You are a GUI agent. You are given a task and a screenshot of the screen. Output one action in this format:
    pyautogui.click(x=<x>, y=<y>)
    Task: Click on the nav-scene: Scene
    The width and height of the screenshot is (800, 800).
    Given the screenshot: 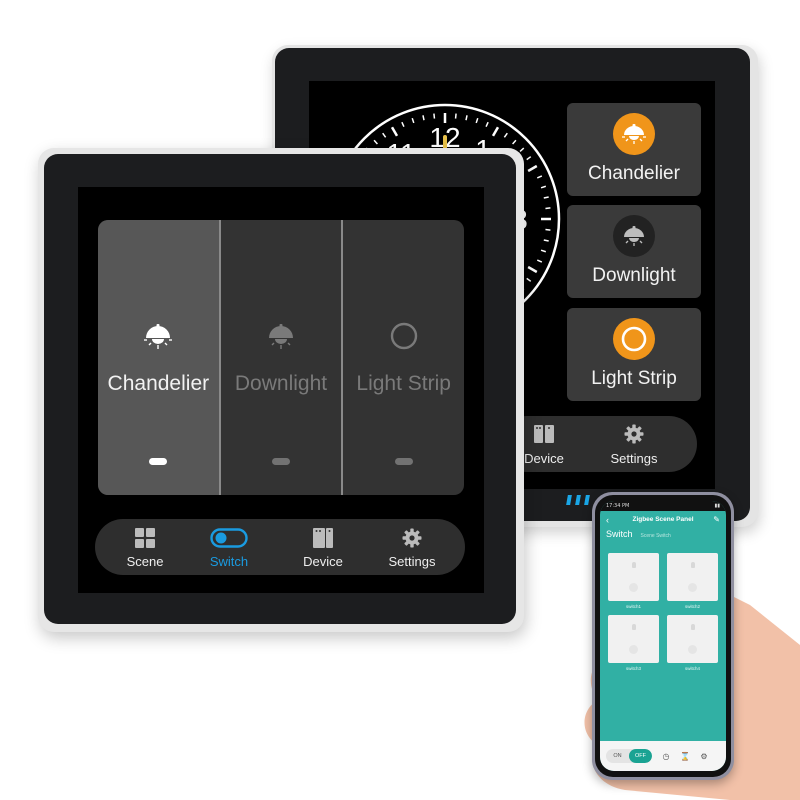 What is the action you would take?
    pyautogui.click(x=145, y=548)
    